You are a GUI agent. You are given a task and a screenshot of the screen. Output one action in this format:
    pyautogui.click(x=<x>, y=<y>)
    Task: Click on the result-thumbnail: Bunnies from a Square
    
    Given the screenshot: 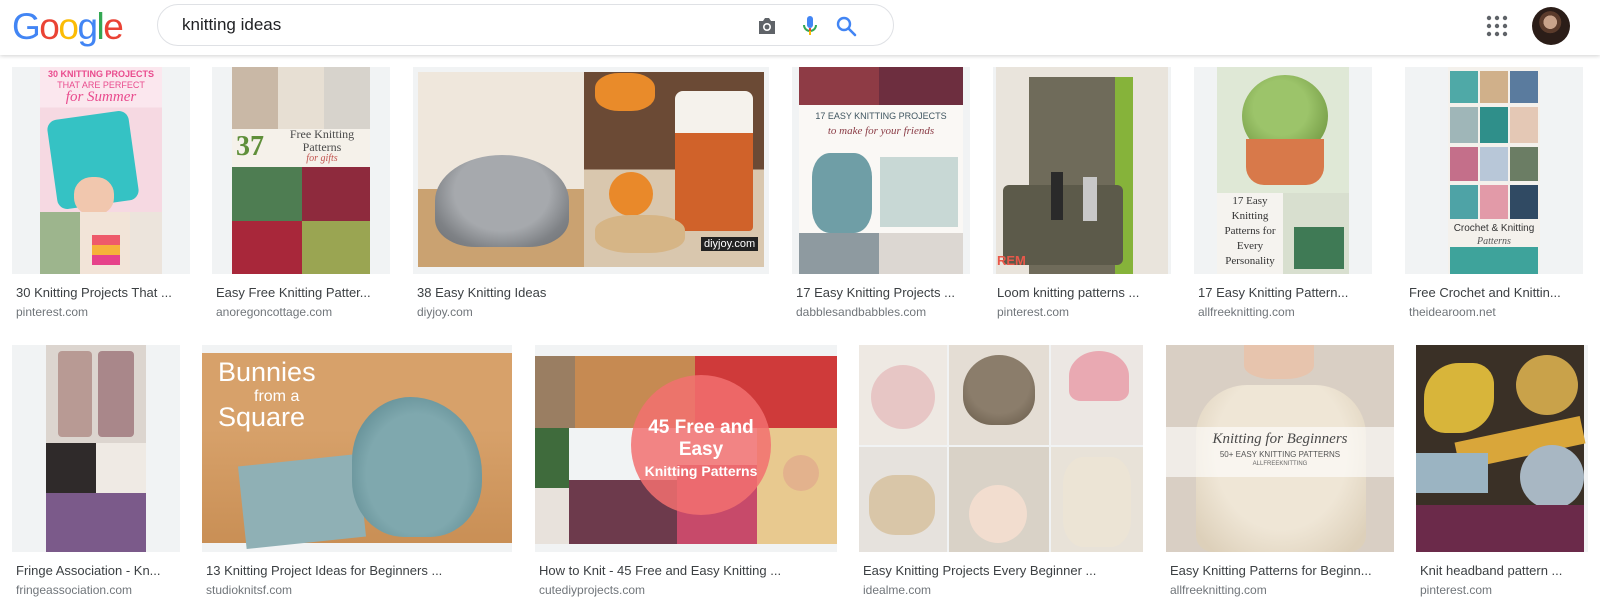 What is the action you would take?
    pyautogui.click(x=357, y=448)
    